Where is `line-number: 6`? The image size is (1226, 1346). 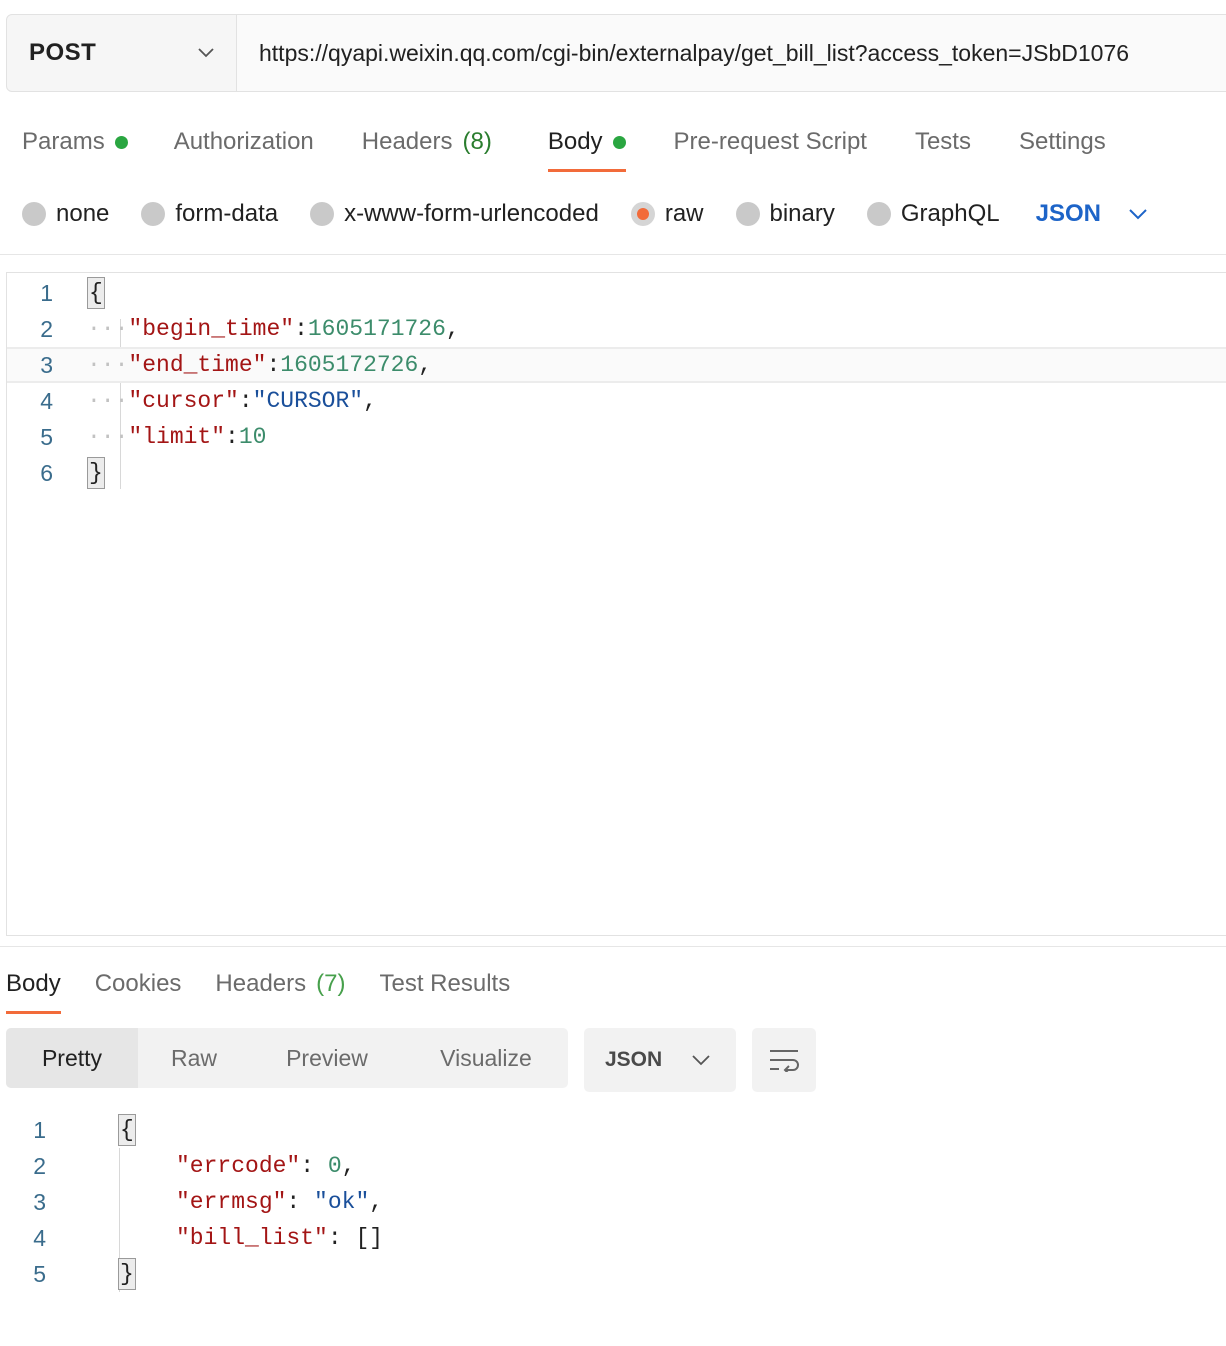
line-number: 6 is located at coordinates (46, 472).